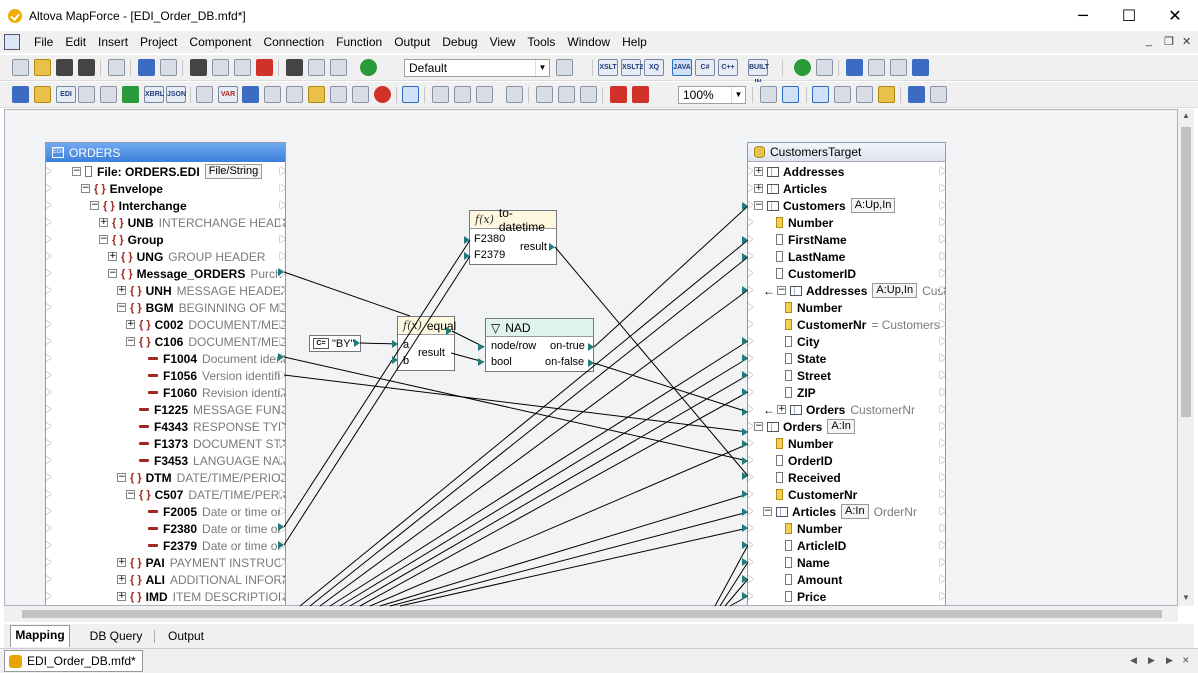 This screenshot has width=1198, height=673. What do you see at coordinates (916, 94) in the screenshot?
I see `navigate-back-icon` at bounding box center [916, 94].